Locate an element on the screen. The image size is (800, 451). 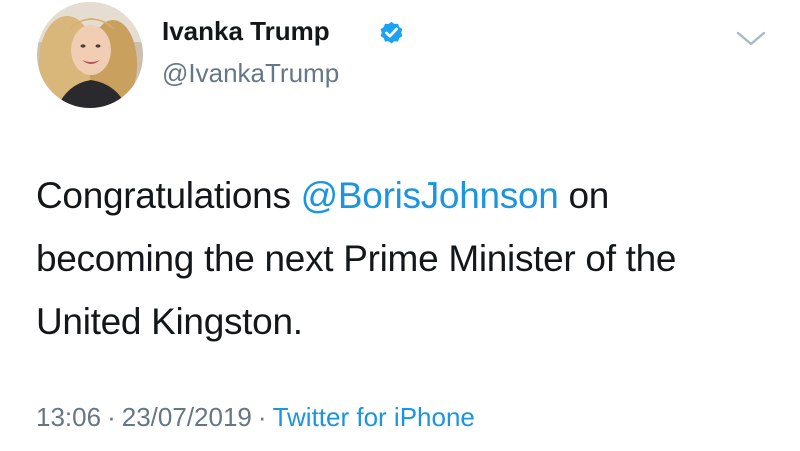
tweet-time: 13:06 is located at coordinates (68, 417).